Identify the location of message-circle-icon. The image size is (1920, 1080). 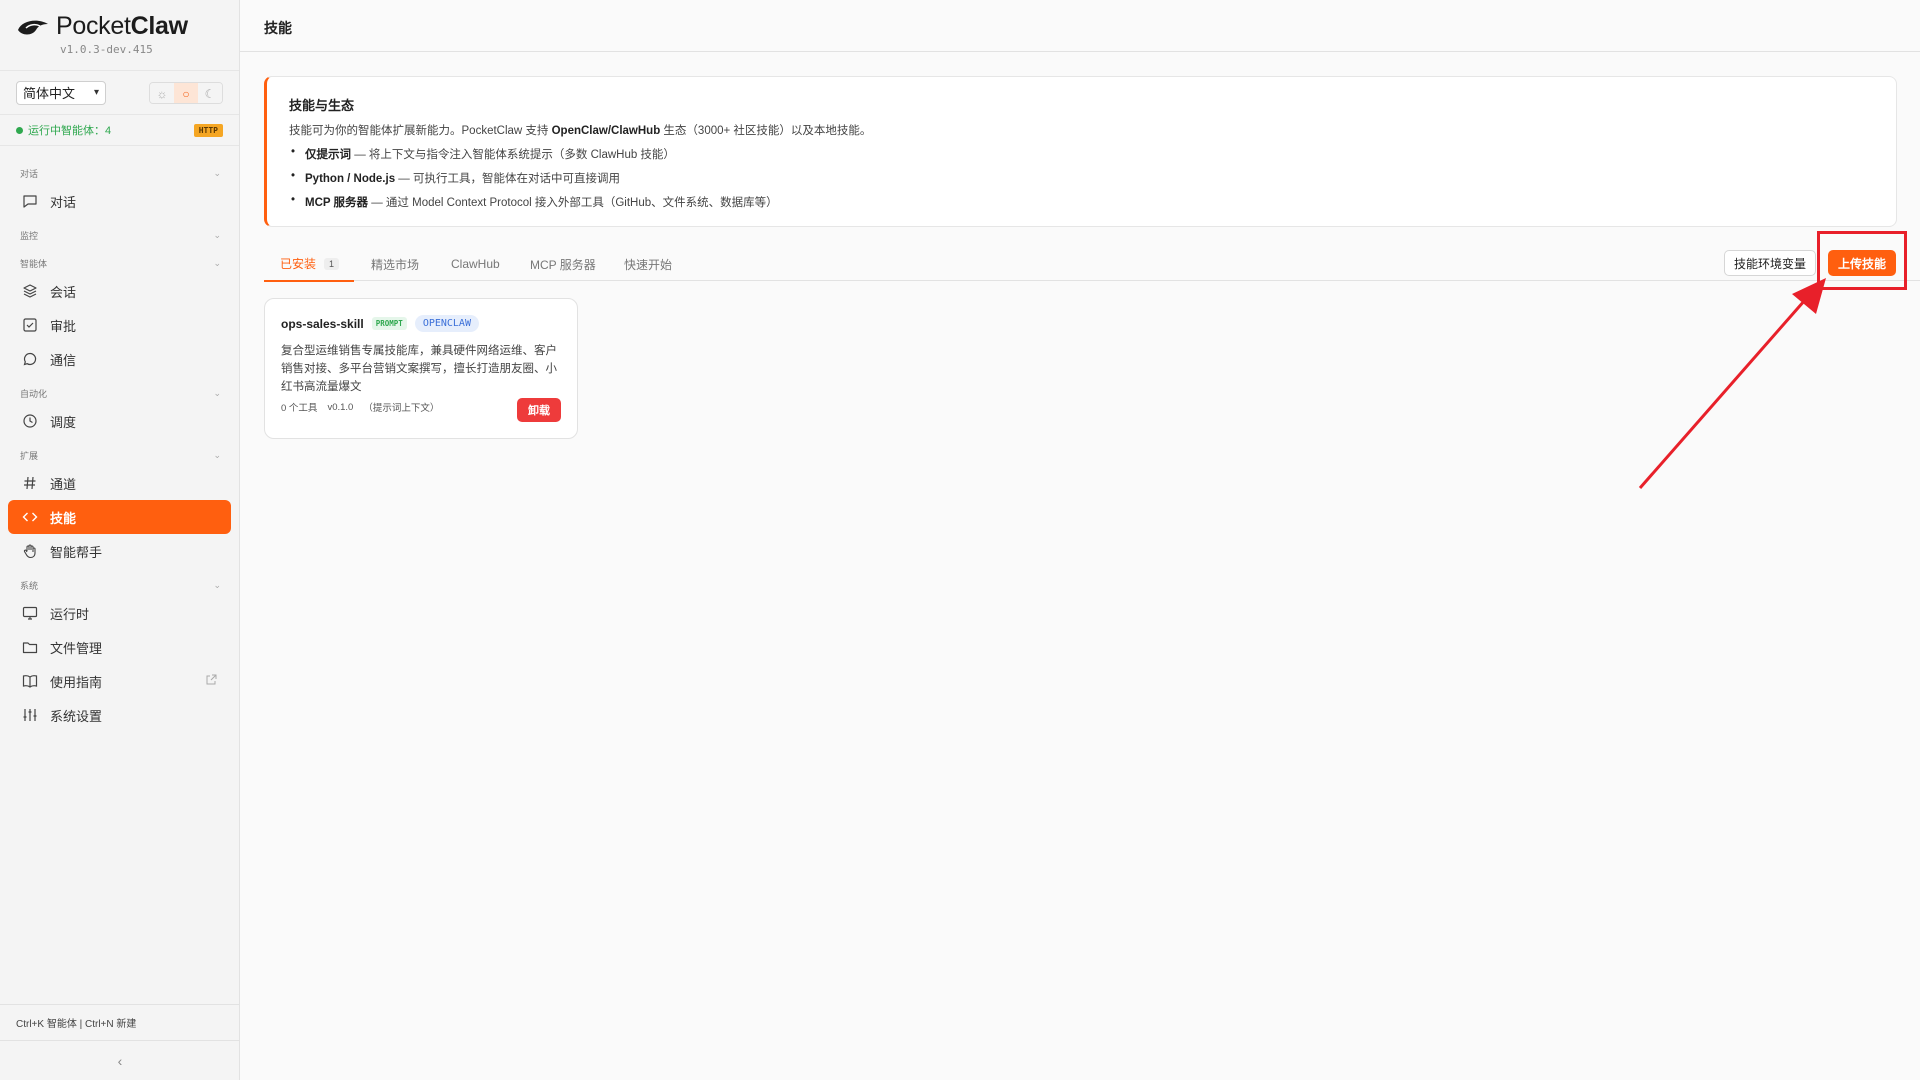
(30, 359).